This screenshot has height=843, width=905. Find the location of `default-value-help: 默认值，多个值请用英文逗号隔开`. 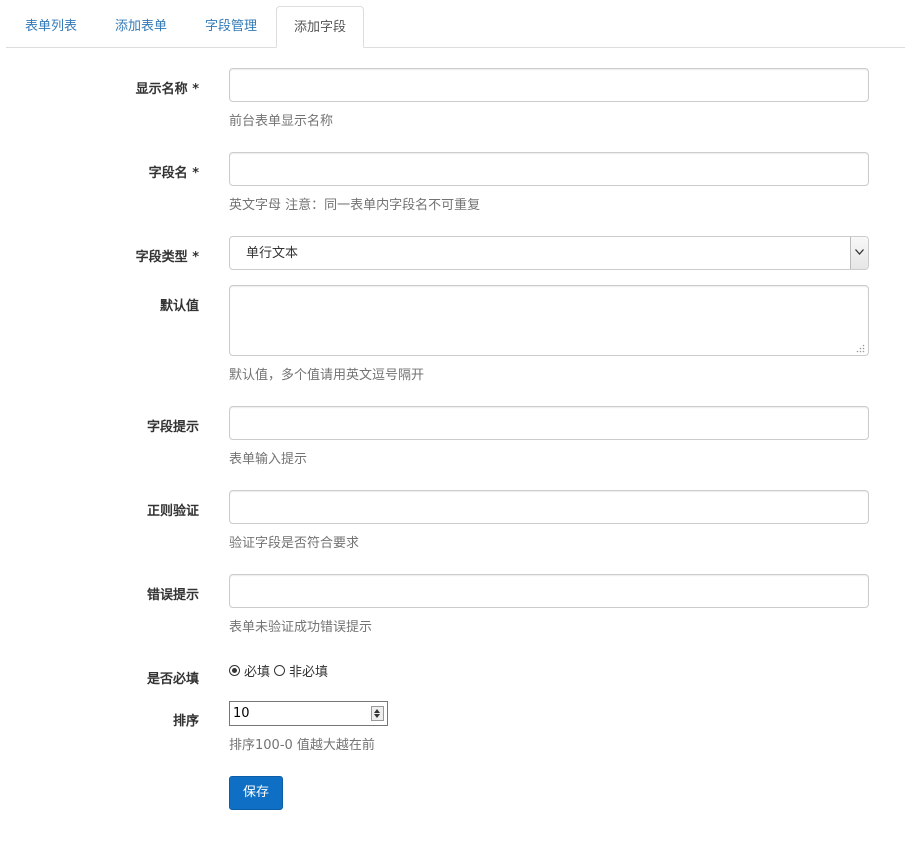

default-value-help: 默认值，多个值请用英文逗号隔开 is located at coordinates (327, 375).